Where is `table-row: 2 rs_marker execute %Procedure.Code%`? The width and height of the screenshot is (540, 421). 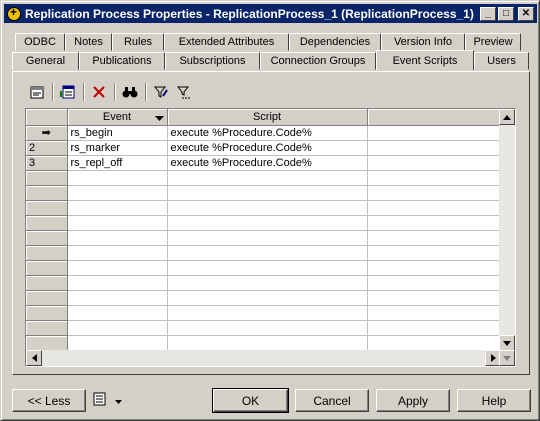
table-row: 2 rs_marker execute %Procedure.Code% is located at coordinates (264, 148).